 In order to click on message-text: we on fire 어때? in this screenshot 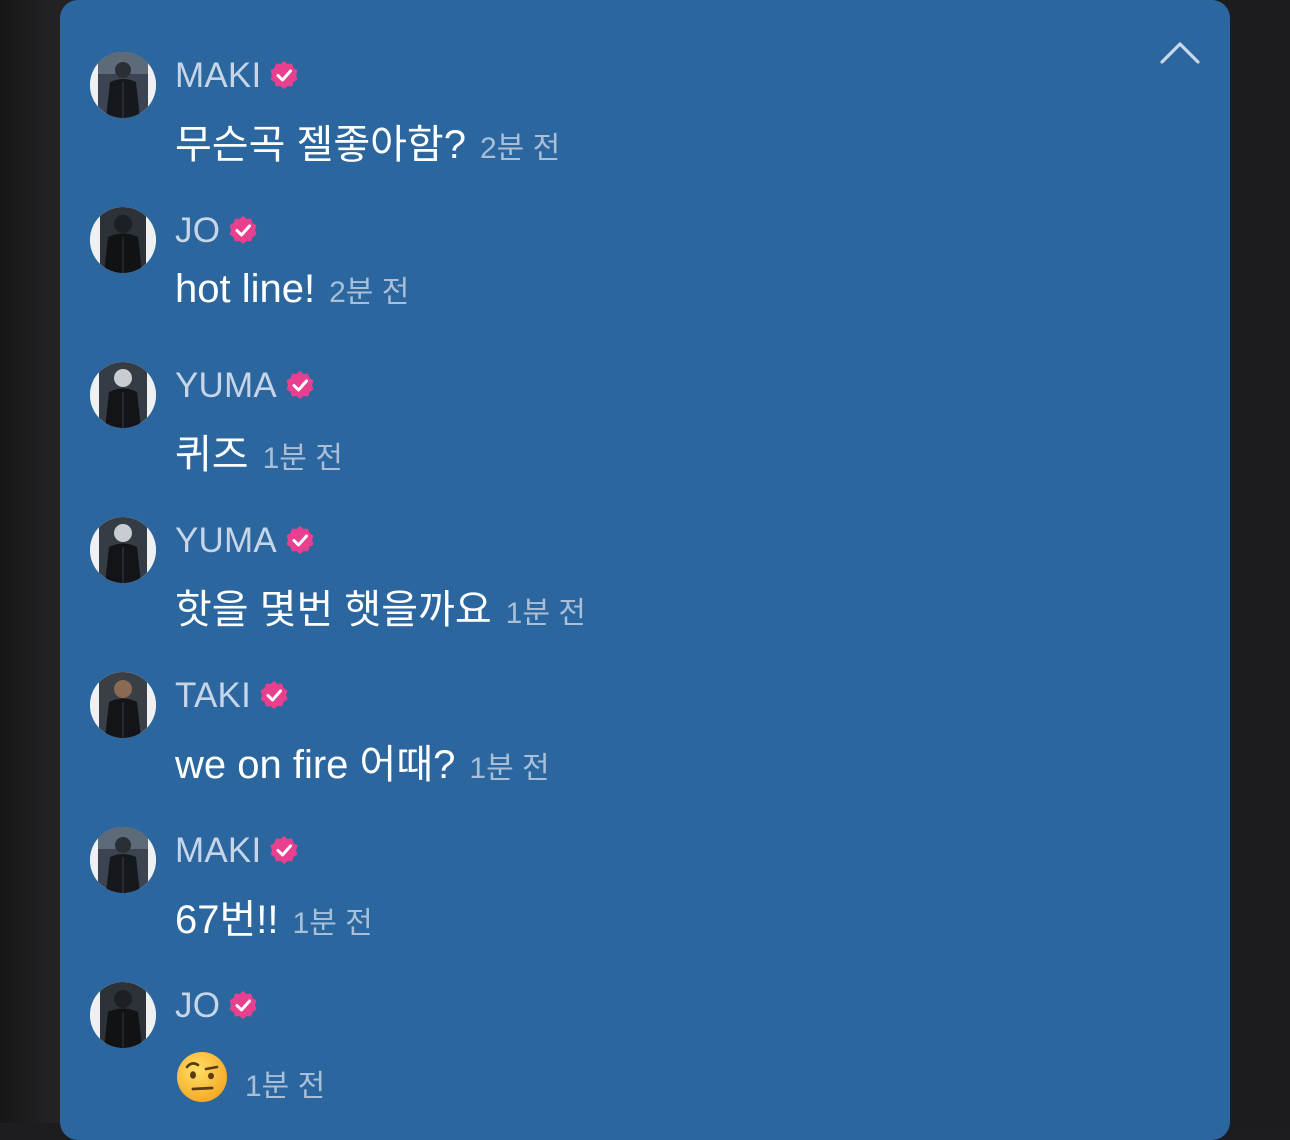, I will do `click(315, 765)`.